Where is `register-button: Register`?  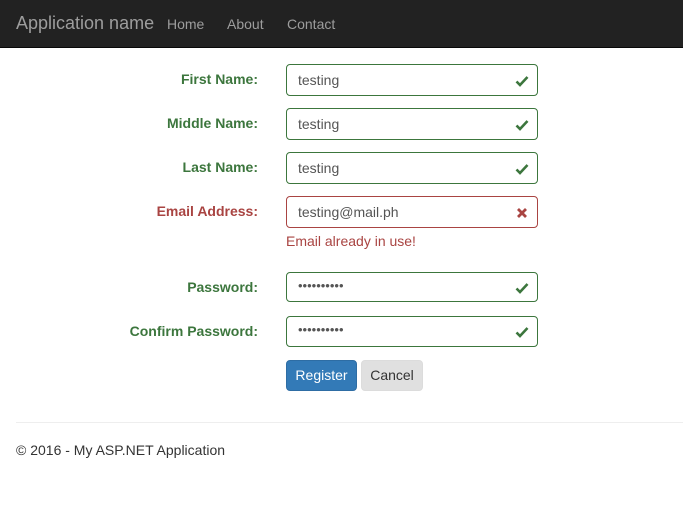
register-button: Register is located at coordinates (321, 375).